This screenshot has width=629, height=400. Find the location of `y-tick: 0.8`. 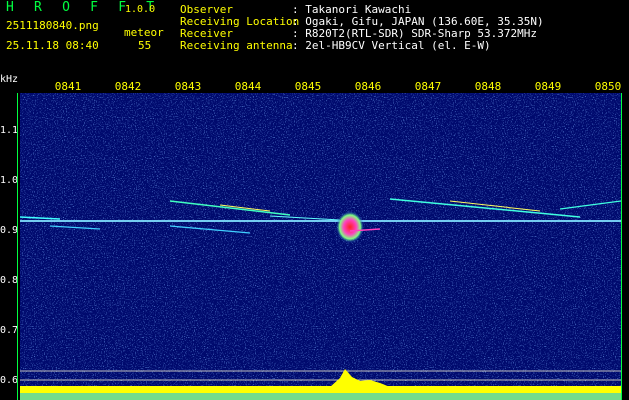

y-tick: 0.8 is located at coordinates (9, 280).